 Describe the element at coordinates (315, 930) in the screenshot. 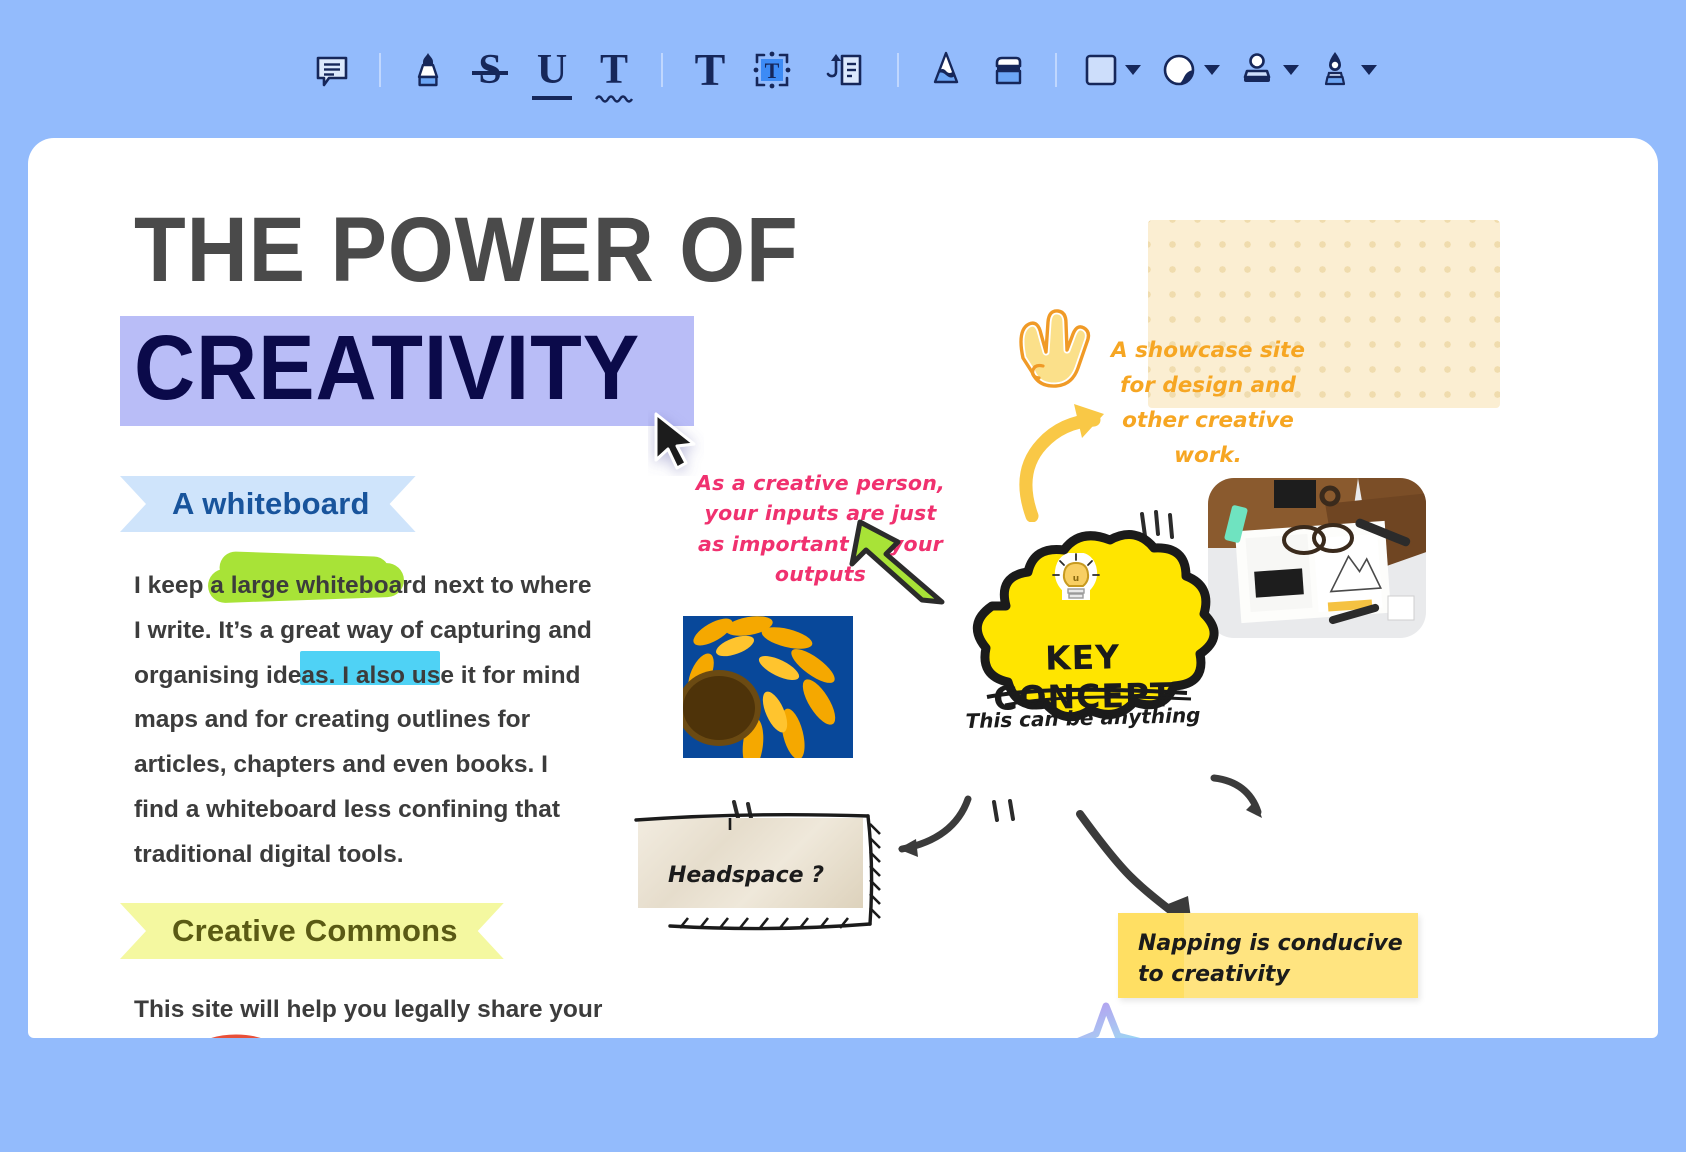

I see `section-heading-cc-label: Creative Commons` at that location.